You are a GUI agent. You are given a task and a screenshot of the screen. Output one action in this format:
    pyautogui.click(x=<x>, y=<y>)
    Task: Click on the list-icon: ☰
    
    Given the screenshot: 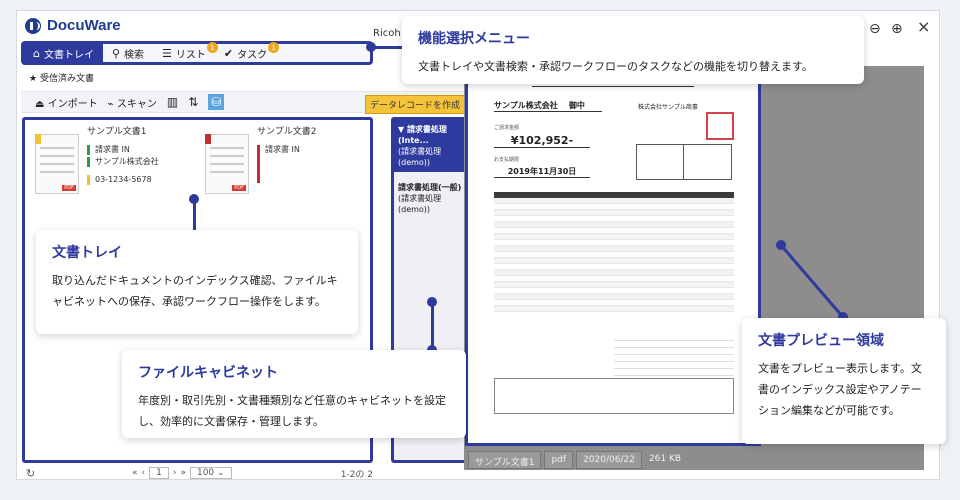 What is the action you would take?
    pyautogui.click(x=167, y=53)
    